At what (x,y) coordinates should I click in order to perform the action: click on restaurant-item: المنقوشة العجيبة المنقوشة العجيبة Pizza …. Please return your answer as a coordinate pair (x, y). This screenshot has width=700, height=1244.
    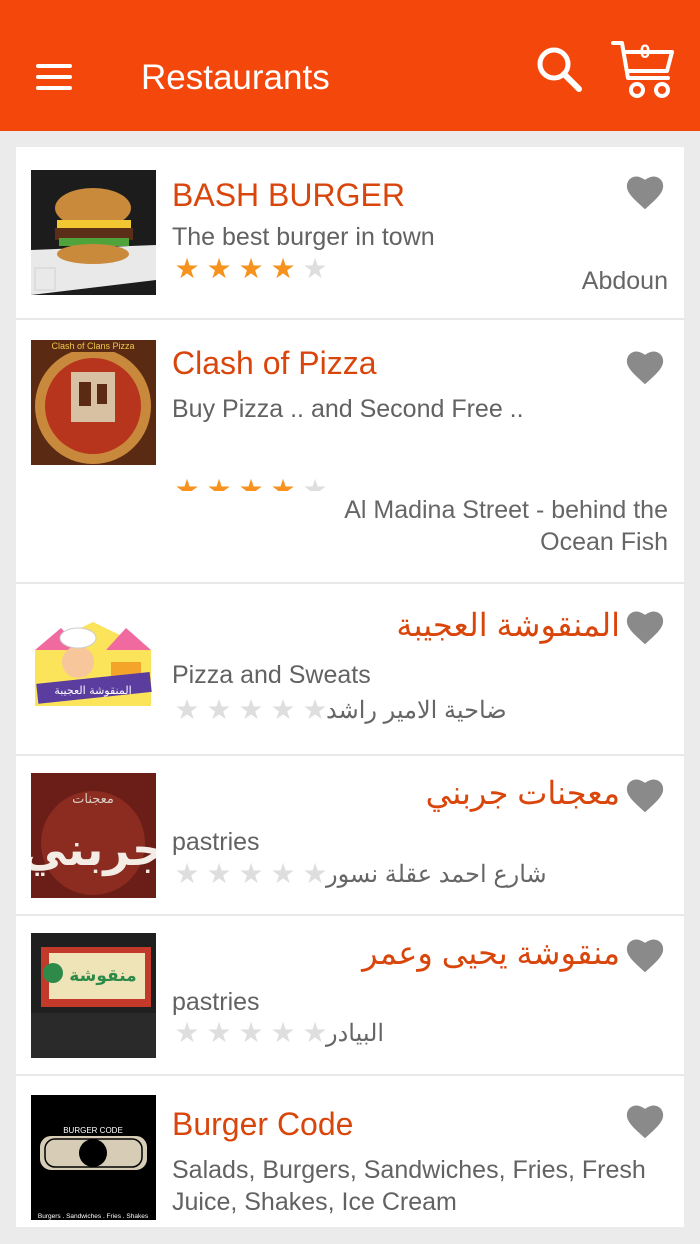
    Looking at the image, I should click on (350, 670).